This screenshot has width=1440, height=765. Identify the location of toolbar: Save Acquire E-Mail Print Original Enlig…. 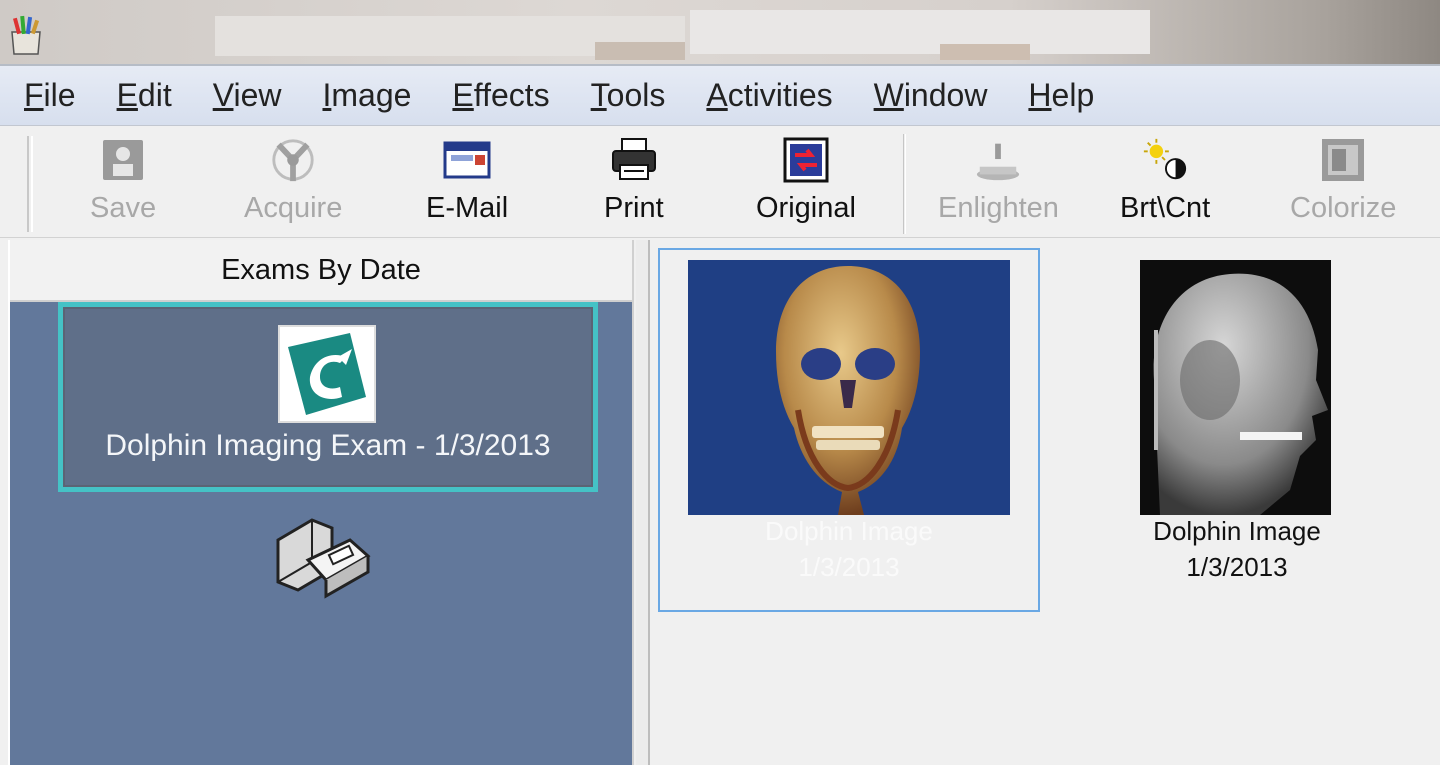
(720, 182).